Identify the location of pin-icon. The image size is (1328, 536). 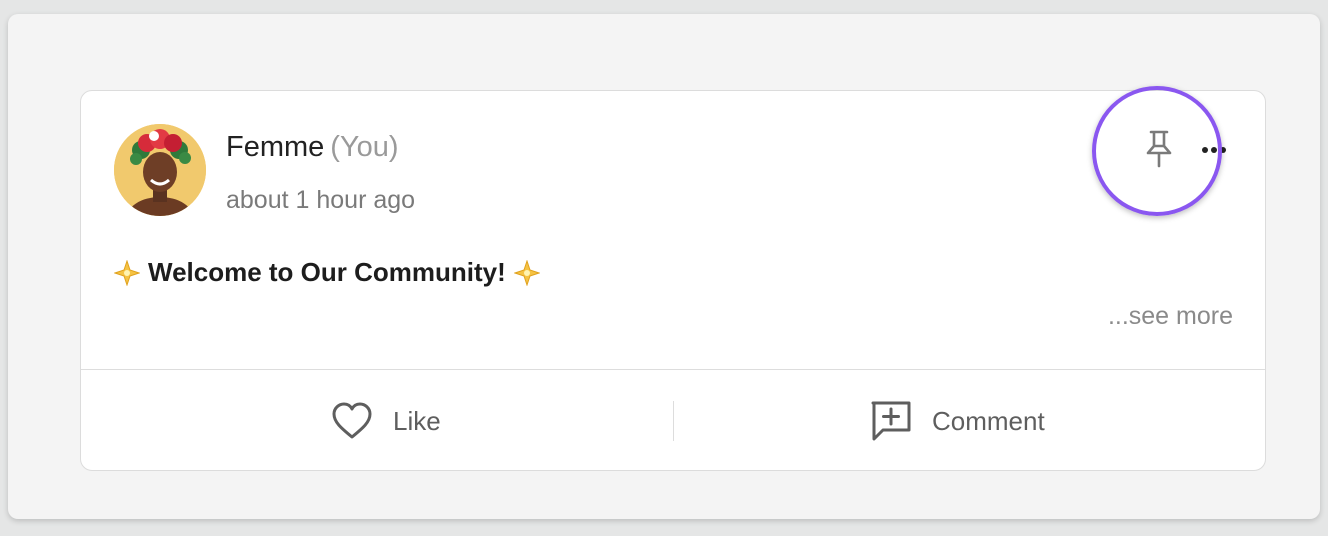
(1159, 149).